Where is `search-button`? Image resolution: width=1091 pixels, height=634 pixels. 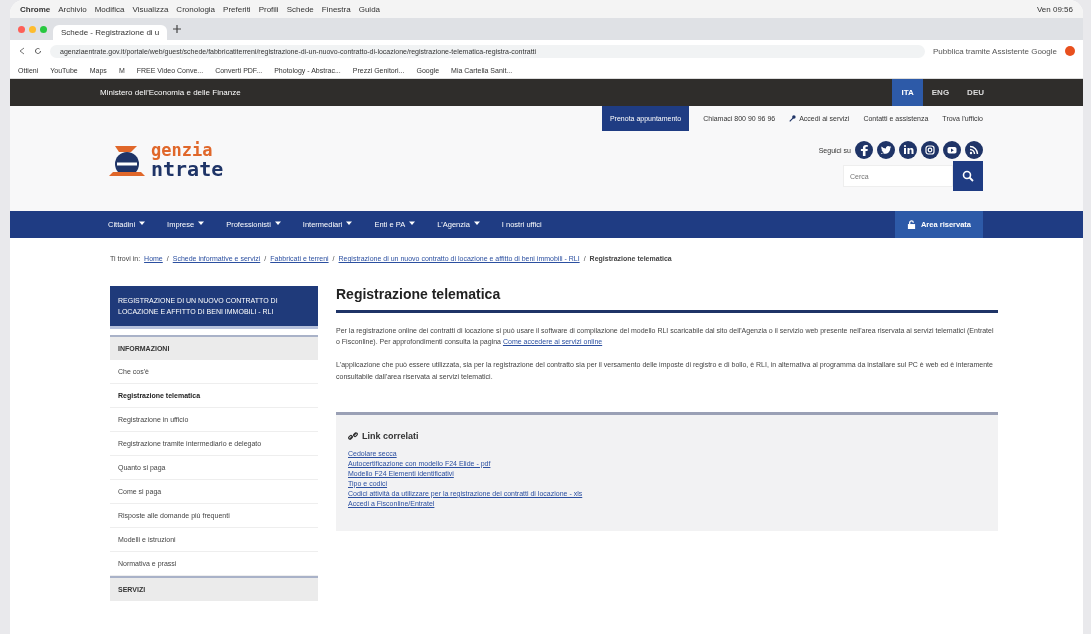 search-button is located at coordinates (968, 176).